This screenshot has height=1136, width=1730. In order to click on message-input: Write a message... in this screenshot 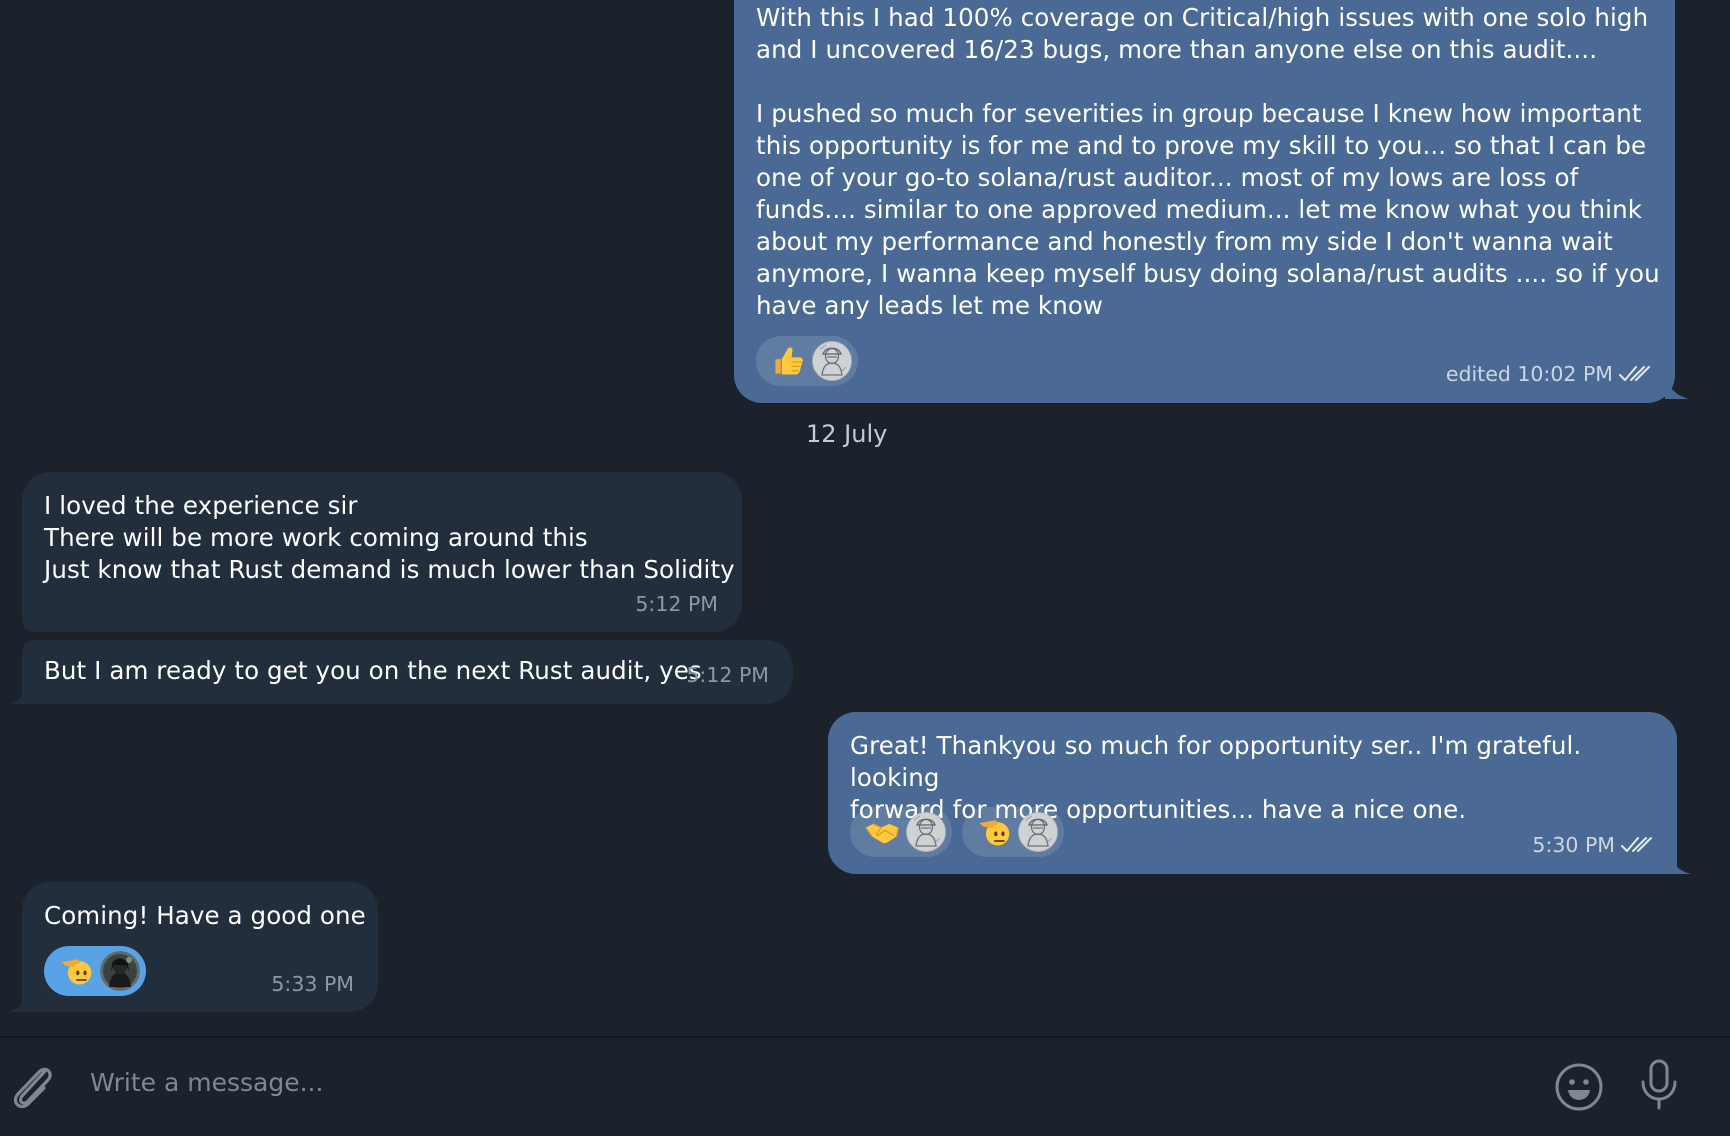, I will do `click(206, 1082)`.